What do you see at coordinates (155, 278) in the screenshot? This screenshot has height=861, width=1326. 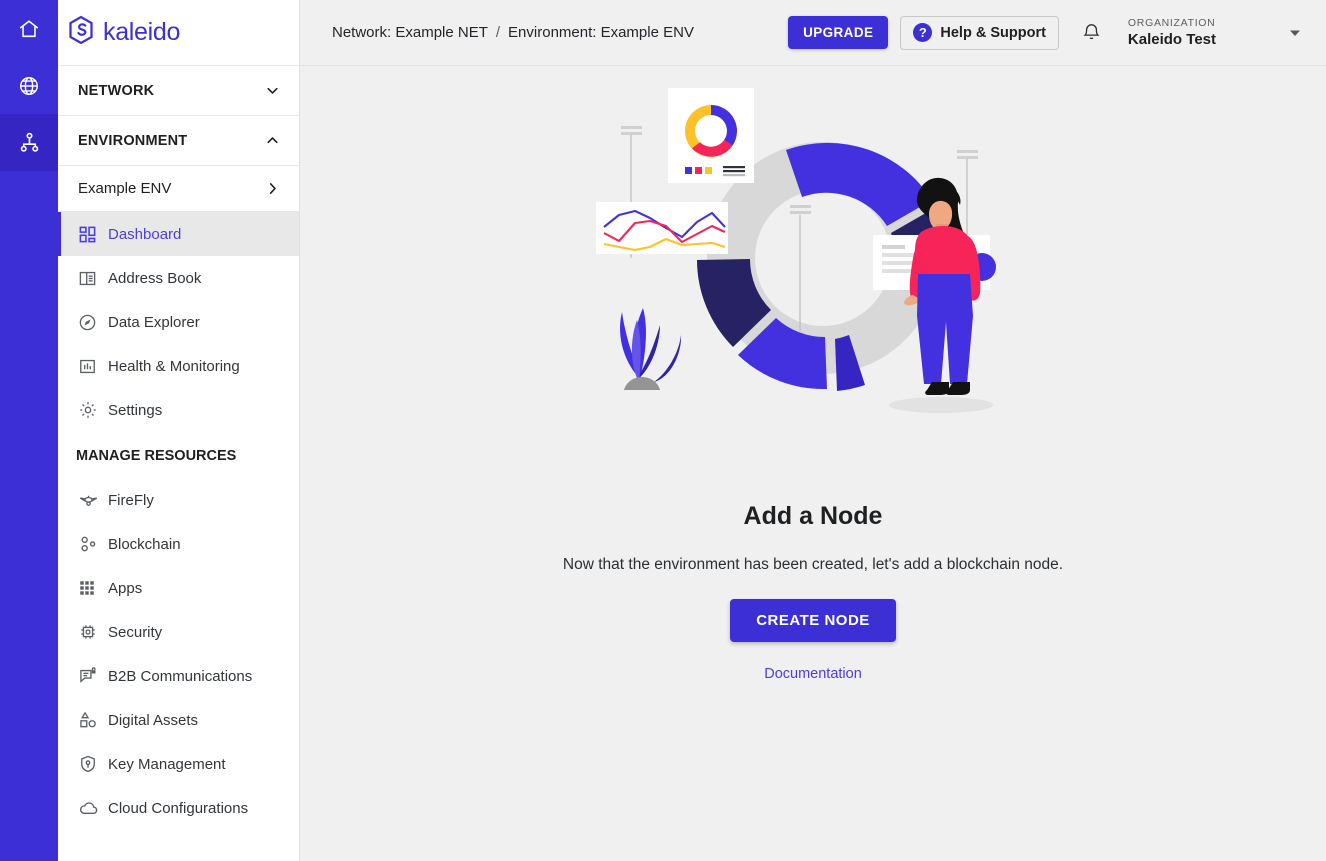 I see `sidebar-item-label: Address Book` at bounding box center [155, 278].